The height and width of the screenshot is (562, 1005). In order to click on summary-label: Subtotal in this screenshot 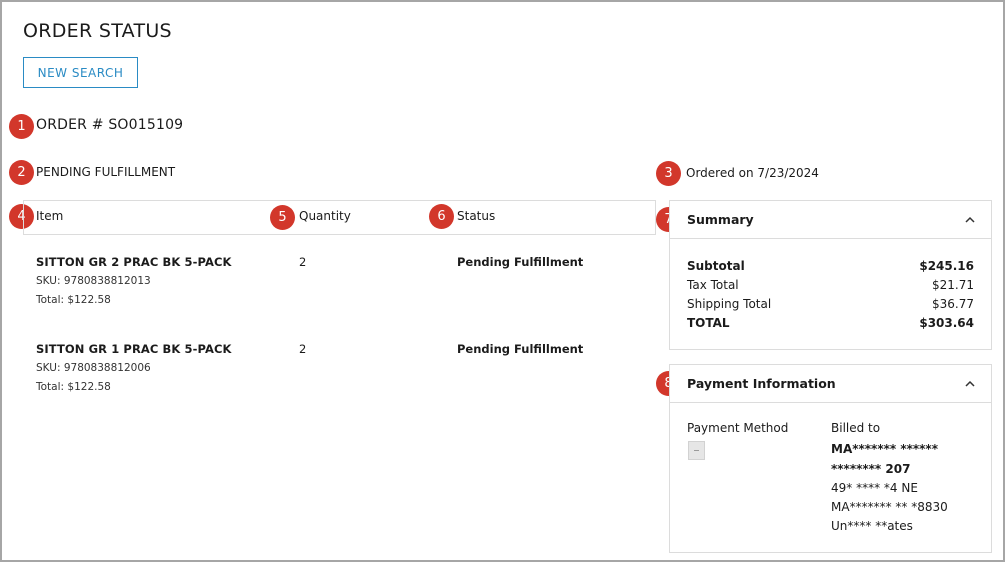, I will do `click(716, 266)`.